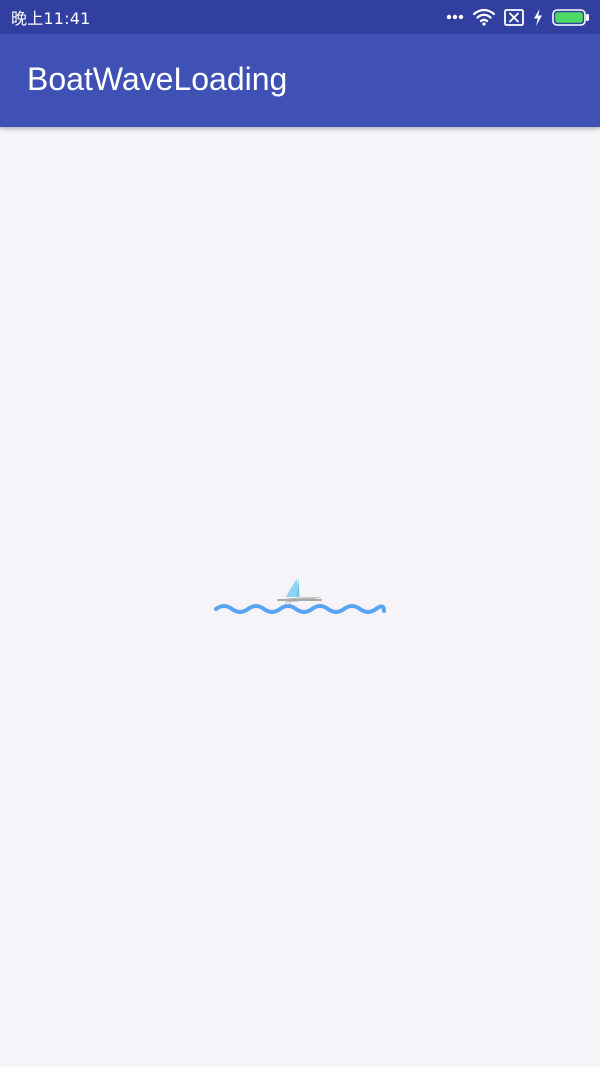 Image resolution: width=600 pixels, height=1067 pixels. What do you see at coordinates (455, 17) in the screenshot?
I see `more-dots-icon` at bounding box center [455, 17].